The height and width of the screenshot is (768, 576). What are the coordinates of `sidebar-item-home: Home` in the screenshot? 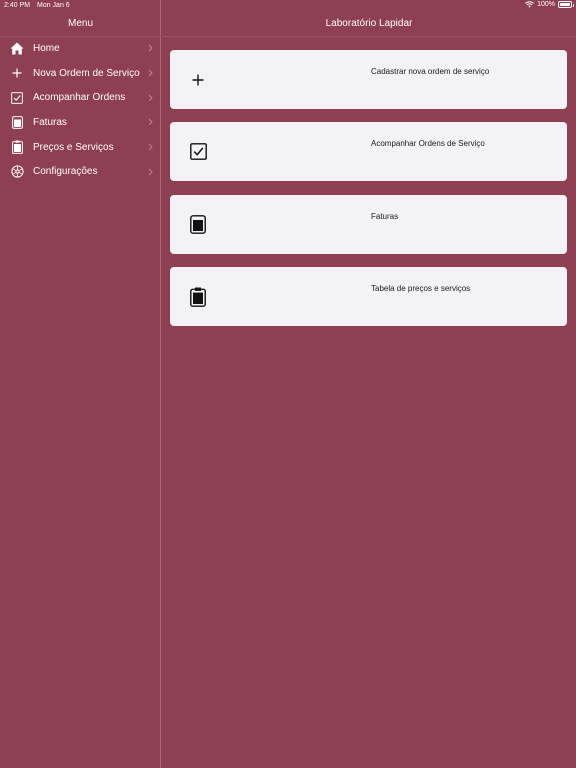 It's located at (80, 48).